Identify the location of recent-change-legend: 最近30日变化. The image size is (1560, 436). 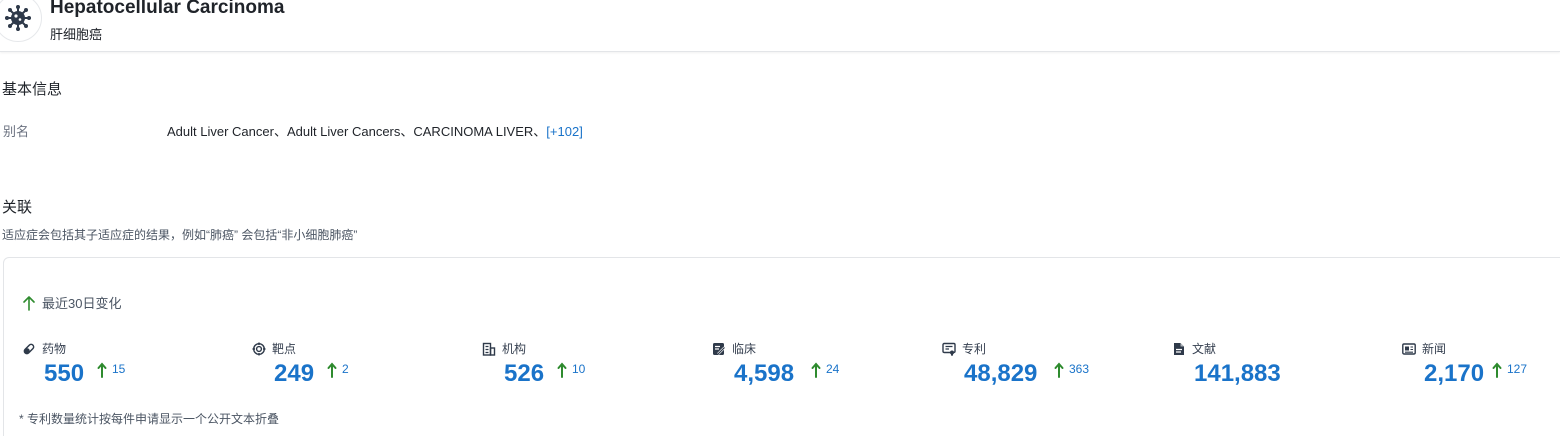
(71, 302).